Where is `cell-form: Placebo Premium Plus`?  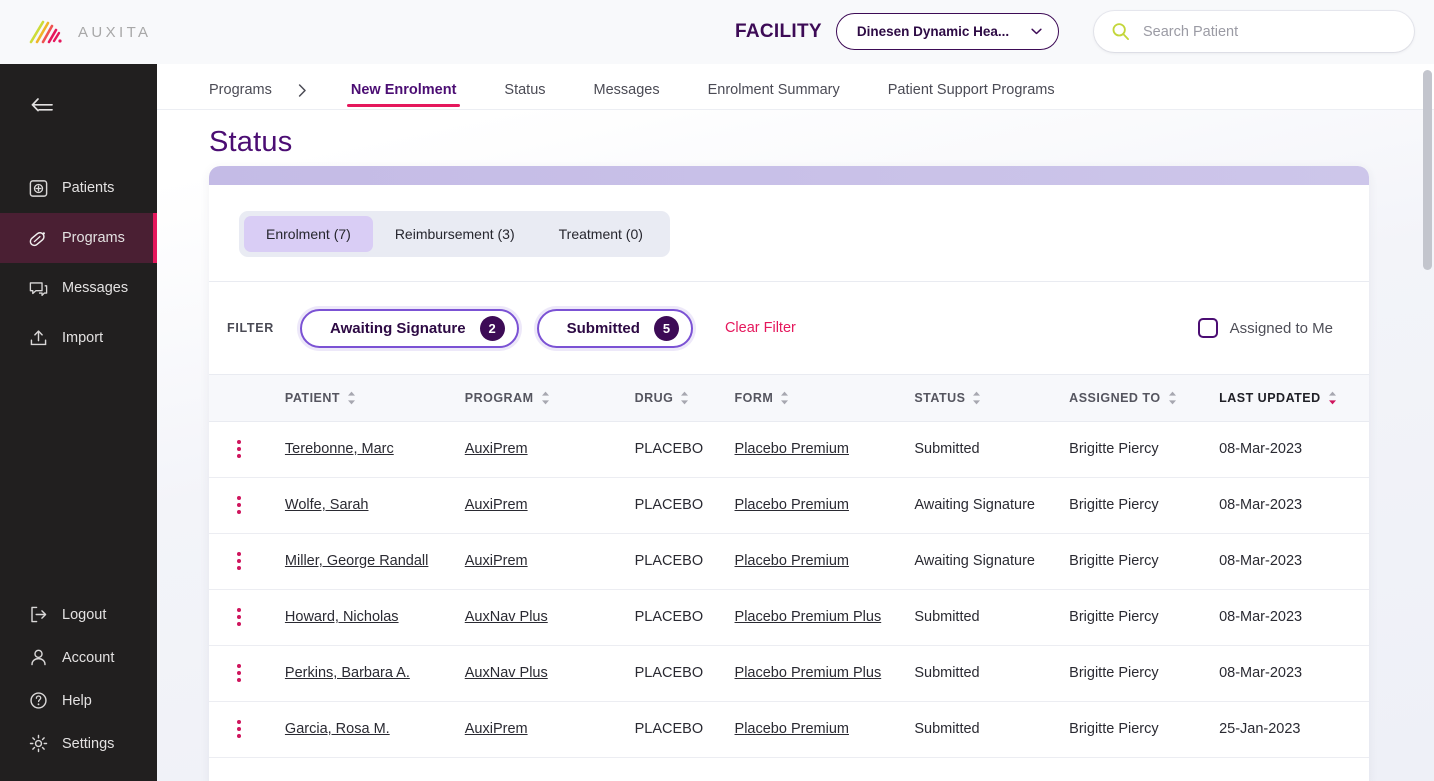
cell-form: Placebo Premium Plus is located at coordinates (824, 617).